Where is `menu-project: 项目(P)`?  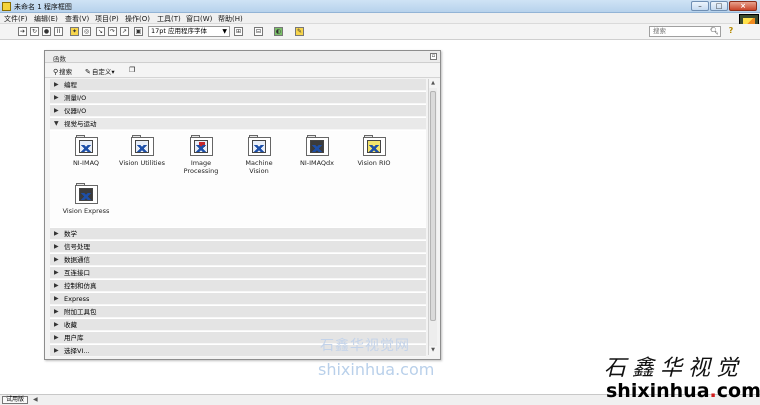
menu-project: 项目(P) is located at coordinates (107, 19).